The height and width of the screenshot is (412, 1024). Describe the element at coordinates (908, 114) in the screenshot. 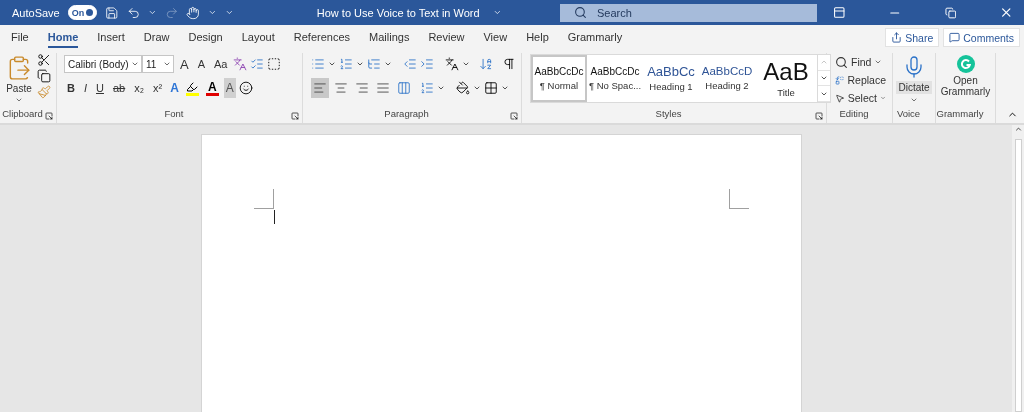

I see `group-label: Voice` at that location.